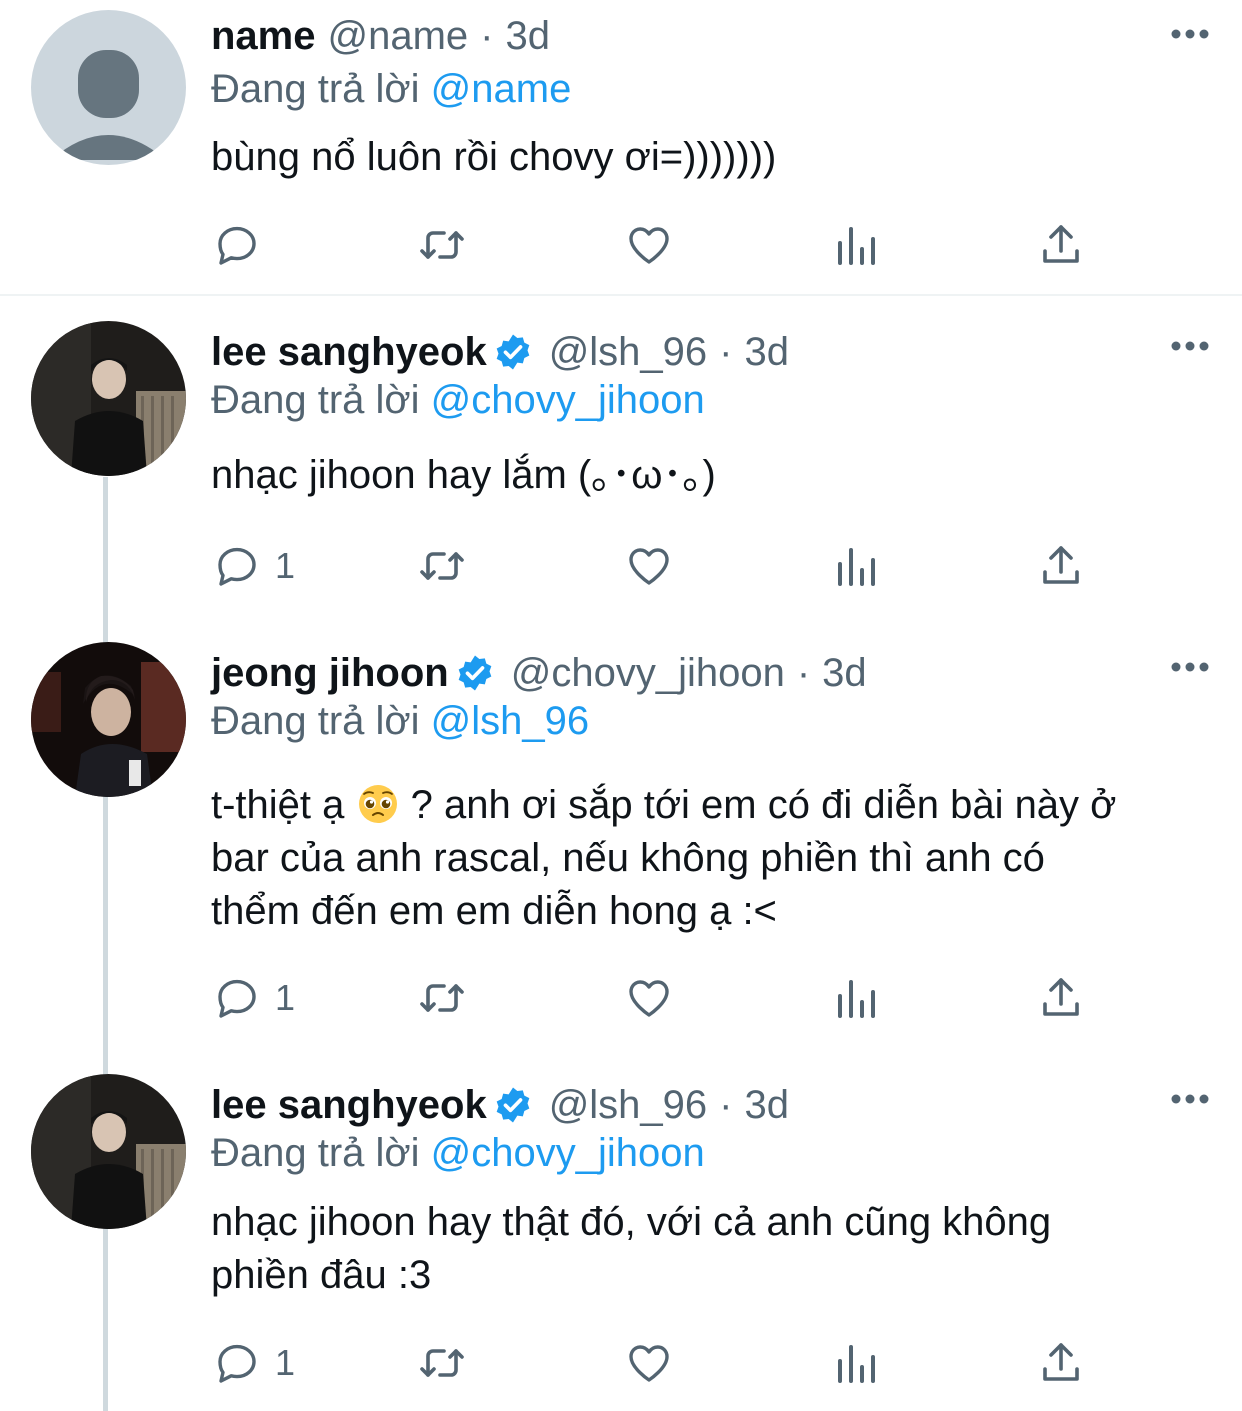 Image resolution: width=1242 pixels, height=1411 pixels. What do you see at coordinates (716, 157) in the screenshot?
I see `tweet-text: bùng nổ luôn rồi chovy ơi=)))))))` at bounding box center [716, 157].